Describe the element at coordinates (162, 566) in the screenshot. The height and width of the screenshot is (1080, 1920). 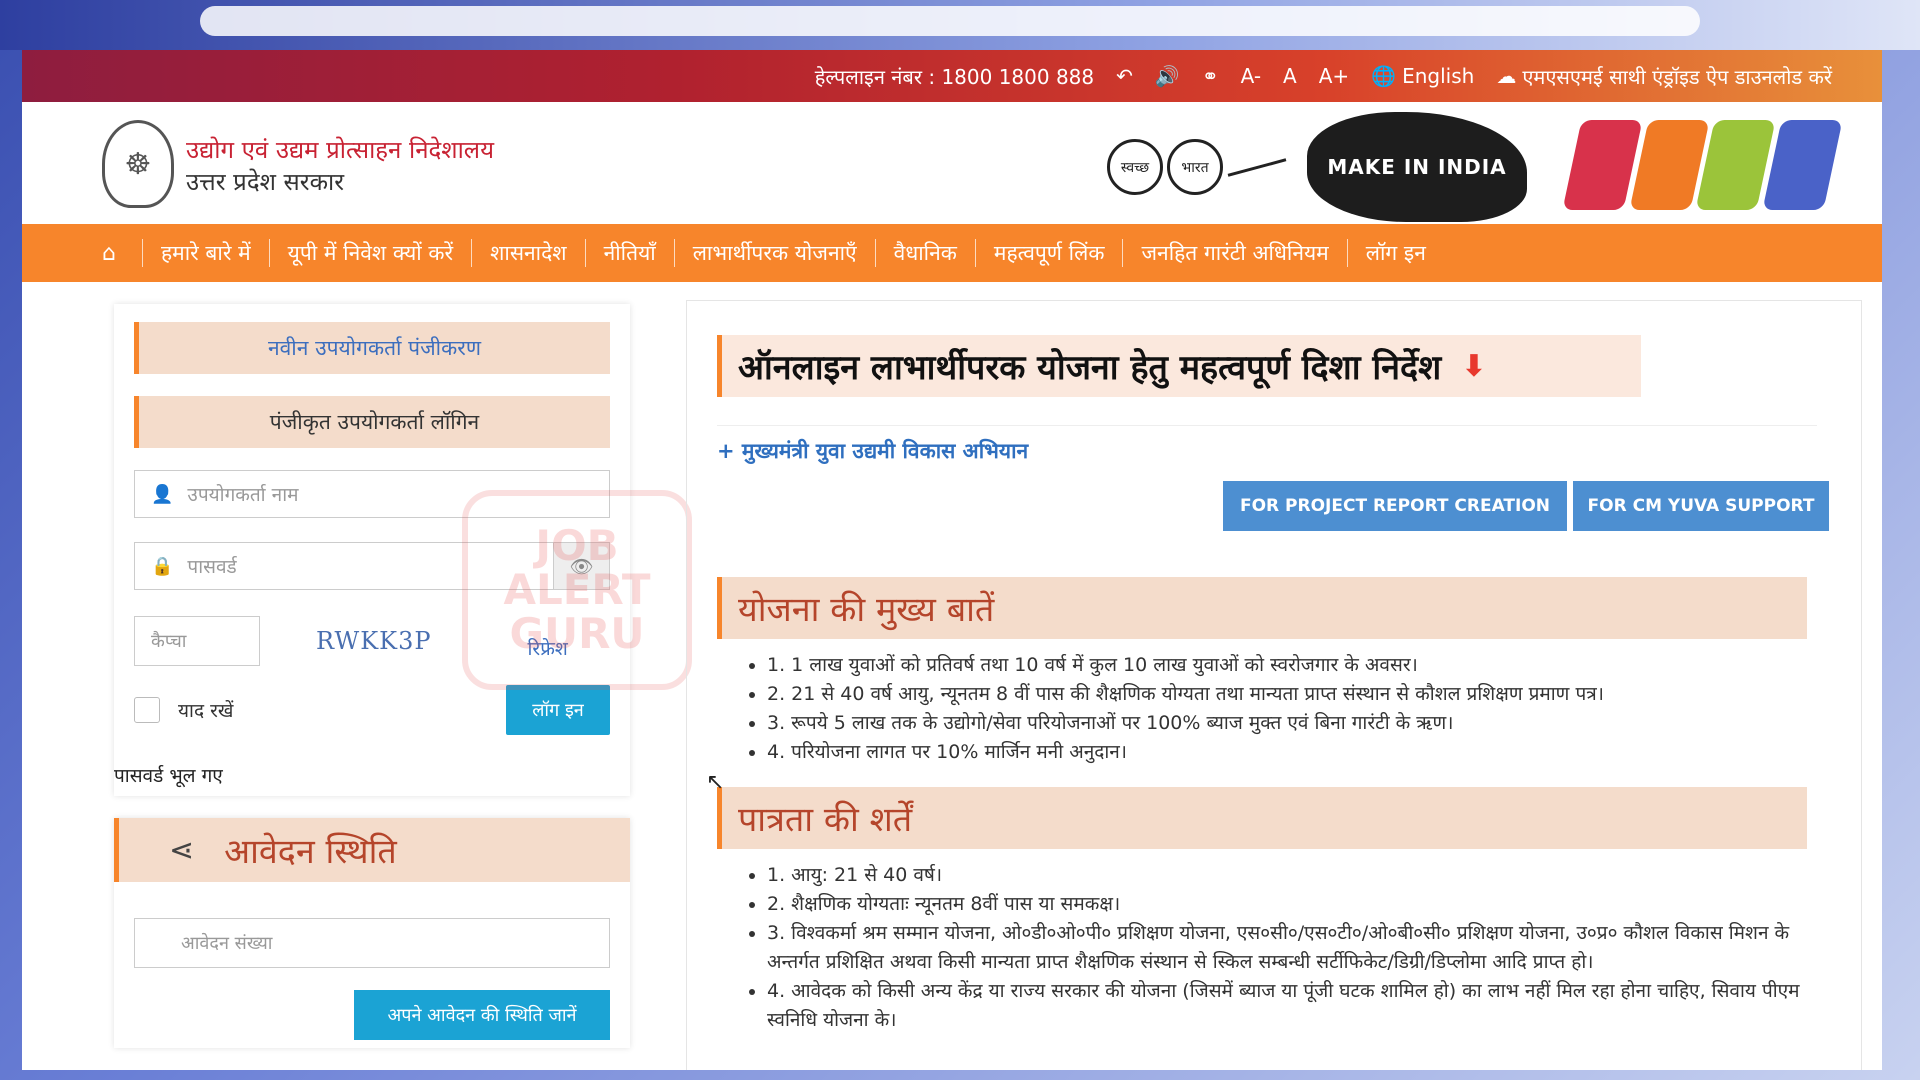
I see `lock-icon: 🔒` at that location.